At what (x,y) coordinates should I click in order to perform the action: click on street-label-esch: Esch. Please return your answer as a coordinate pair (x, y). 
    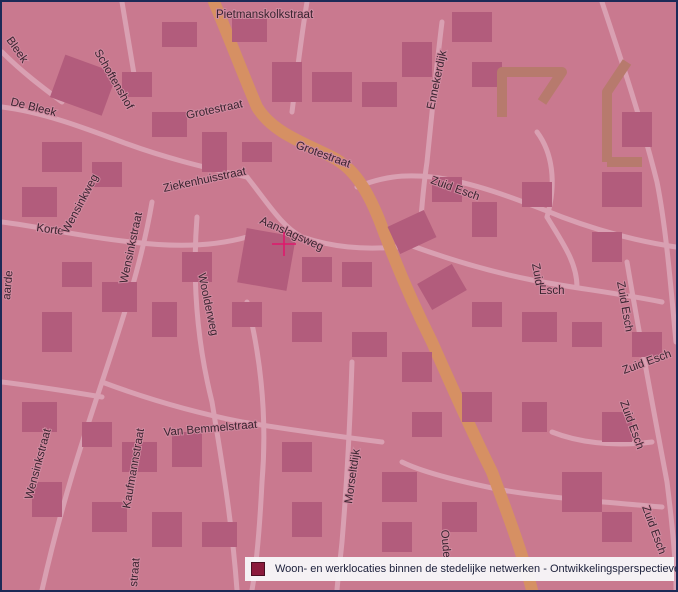
    Looking at the image, I should click on (552, 291).